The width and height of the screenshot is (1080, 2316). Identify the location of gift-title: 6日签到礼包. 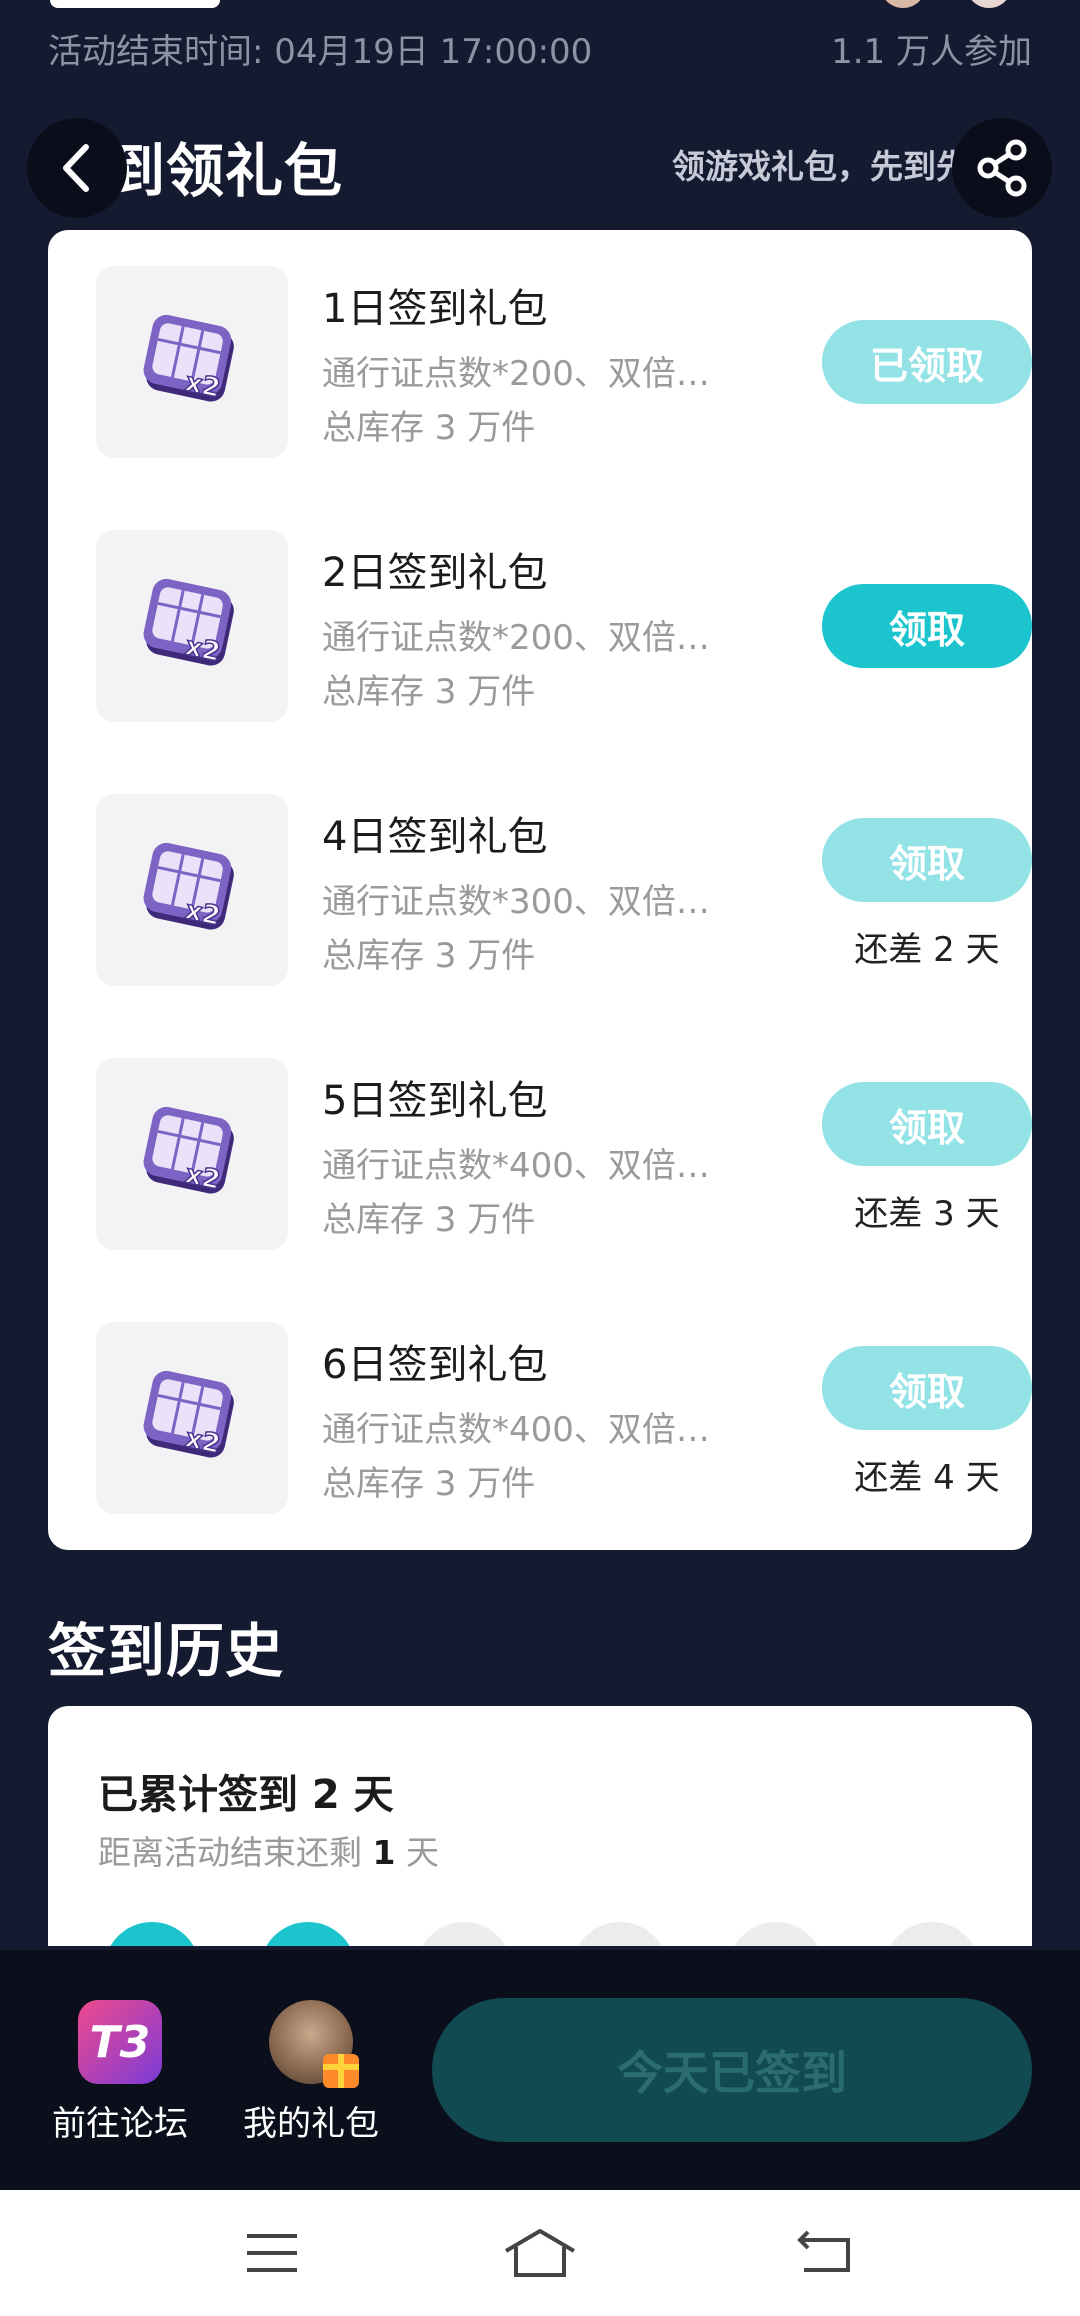
(435, 1365).